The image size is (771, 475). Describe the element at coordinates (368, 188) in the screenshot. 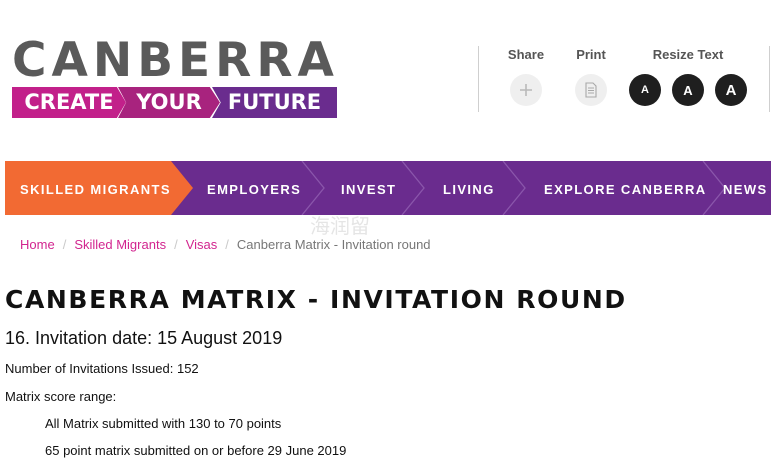

I see `nav-item-invest: INVEST` at that location.